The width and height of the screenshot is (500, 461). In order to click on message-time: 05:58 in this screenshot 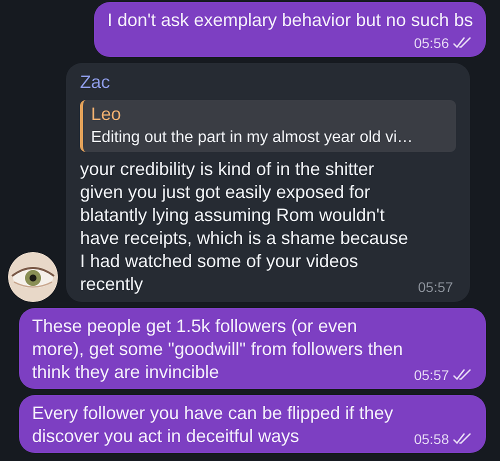, I will do `click(431, 439)`.